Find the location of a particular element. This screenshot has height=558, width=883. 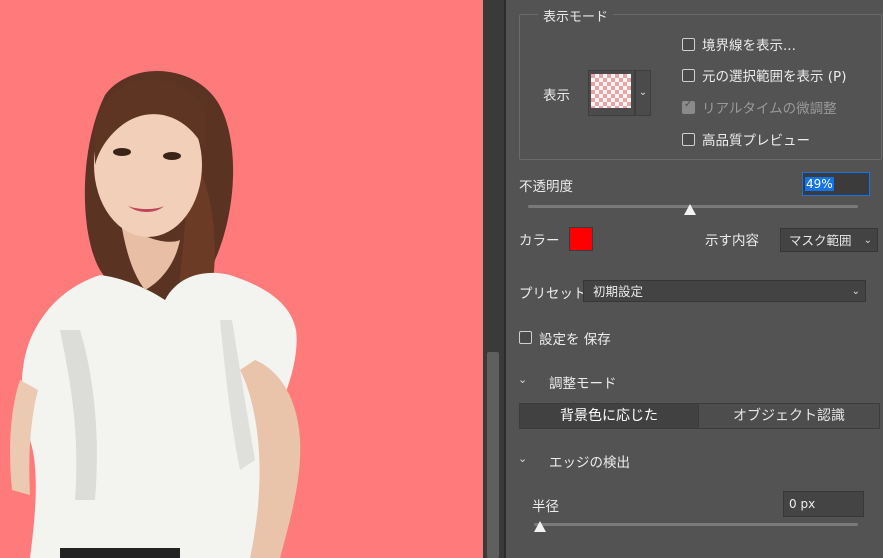

show-content-value: マスク範囲 is located at coordinates (820, 240).